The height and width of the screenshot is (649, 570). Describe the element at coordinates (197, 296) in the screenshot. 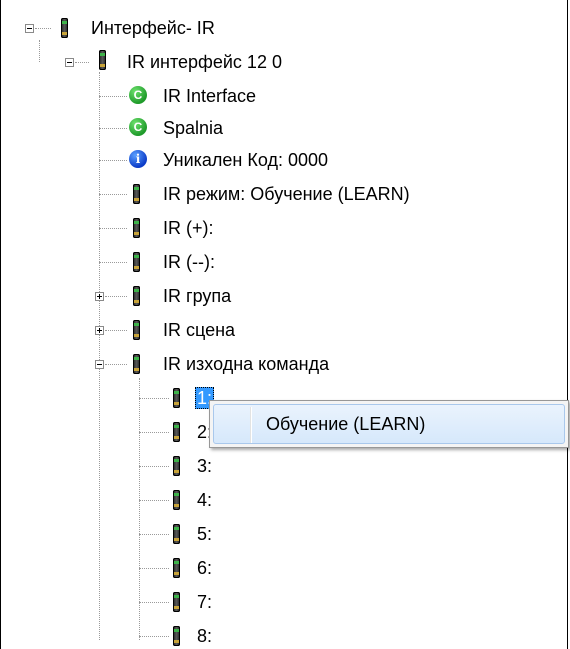

I see `tree-node-ir-group: IR група` at that location.